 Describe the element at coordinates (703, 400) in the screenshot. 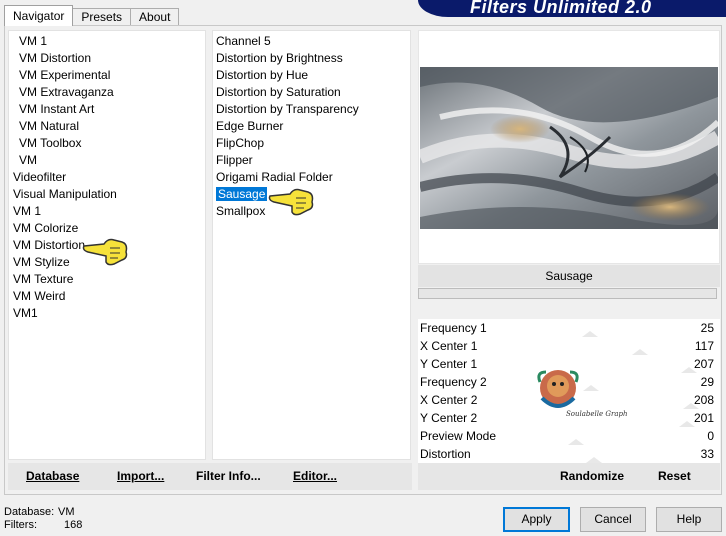

I see `param-value: 208` at that location.